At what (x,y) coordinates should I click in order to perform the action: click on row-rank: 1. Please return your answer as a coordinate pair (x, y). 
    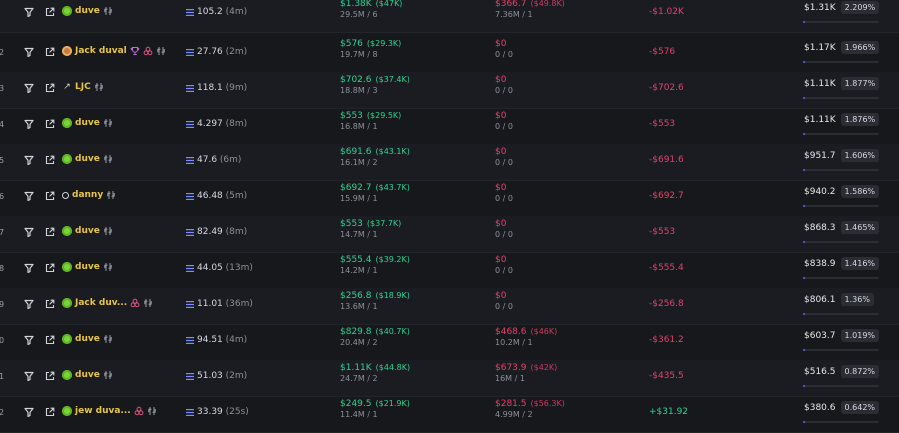
    Looking at the image, I should click on (2, 376).